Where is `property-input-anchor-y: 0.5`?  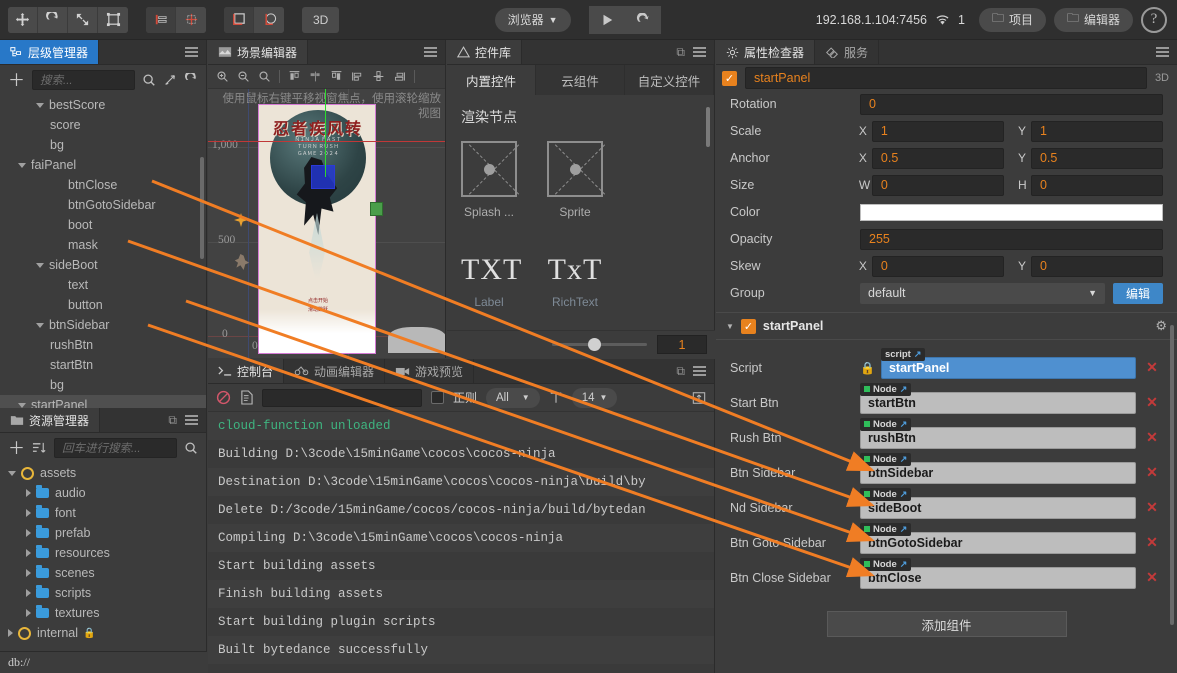
property-input-anchor-y: 0.5 is located at coordinates (1097, 158).